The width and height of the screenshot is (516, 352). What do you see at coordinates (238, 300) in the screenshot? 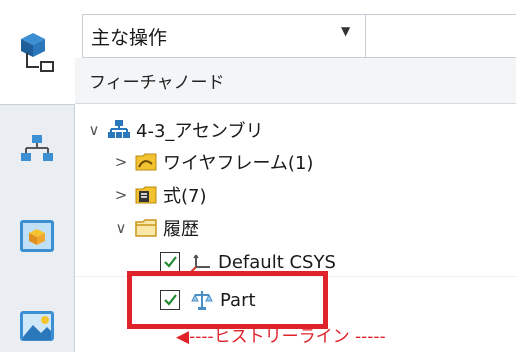
I see `tree-node-label: Part` at bounding box center [238, 300].